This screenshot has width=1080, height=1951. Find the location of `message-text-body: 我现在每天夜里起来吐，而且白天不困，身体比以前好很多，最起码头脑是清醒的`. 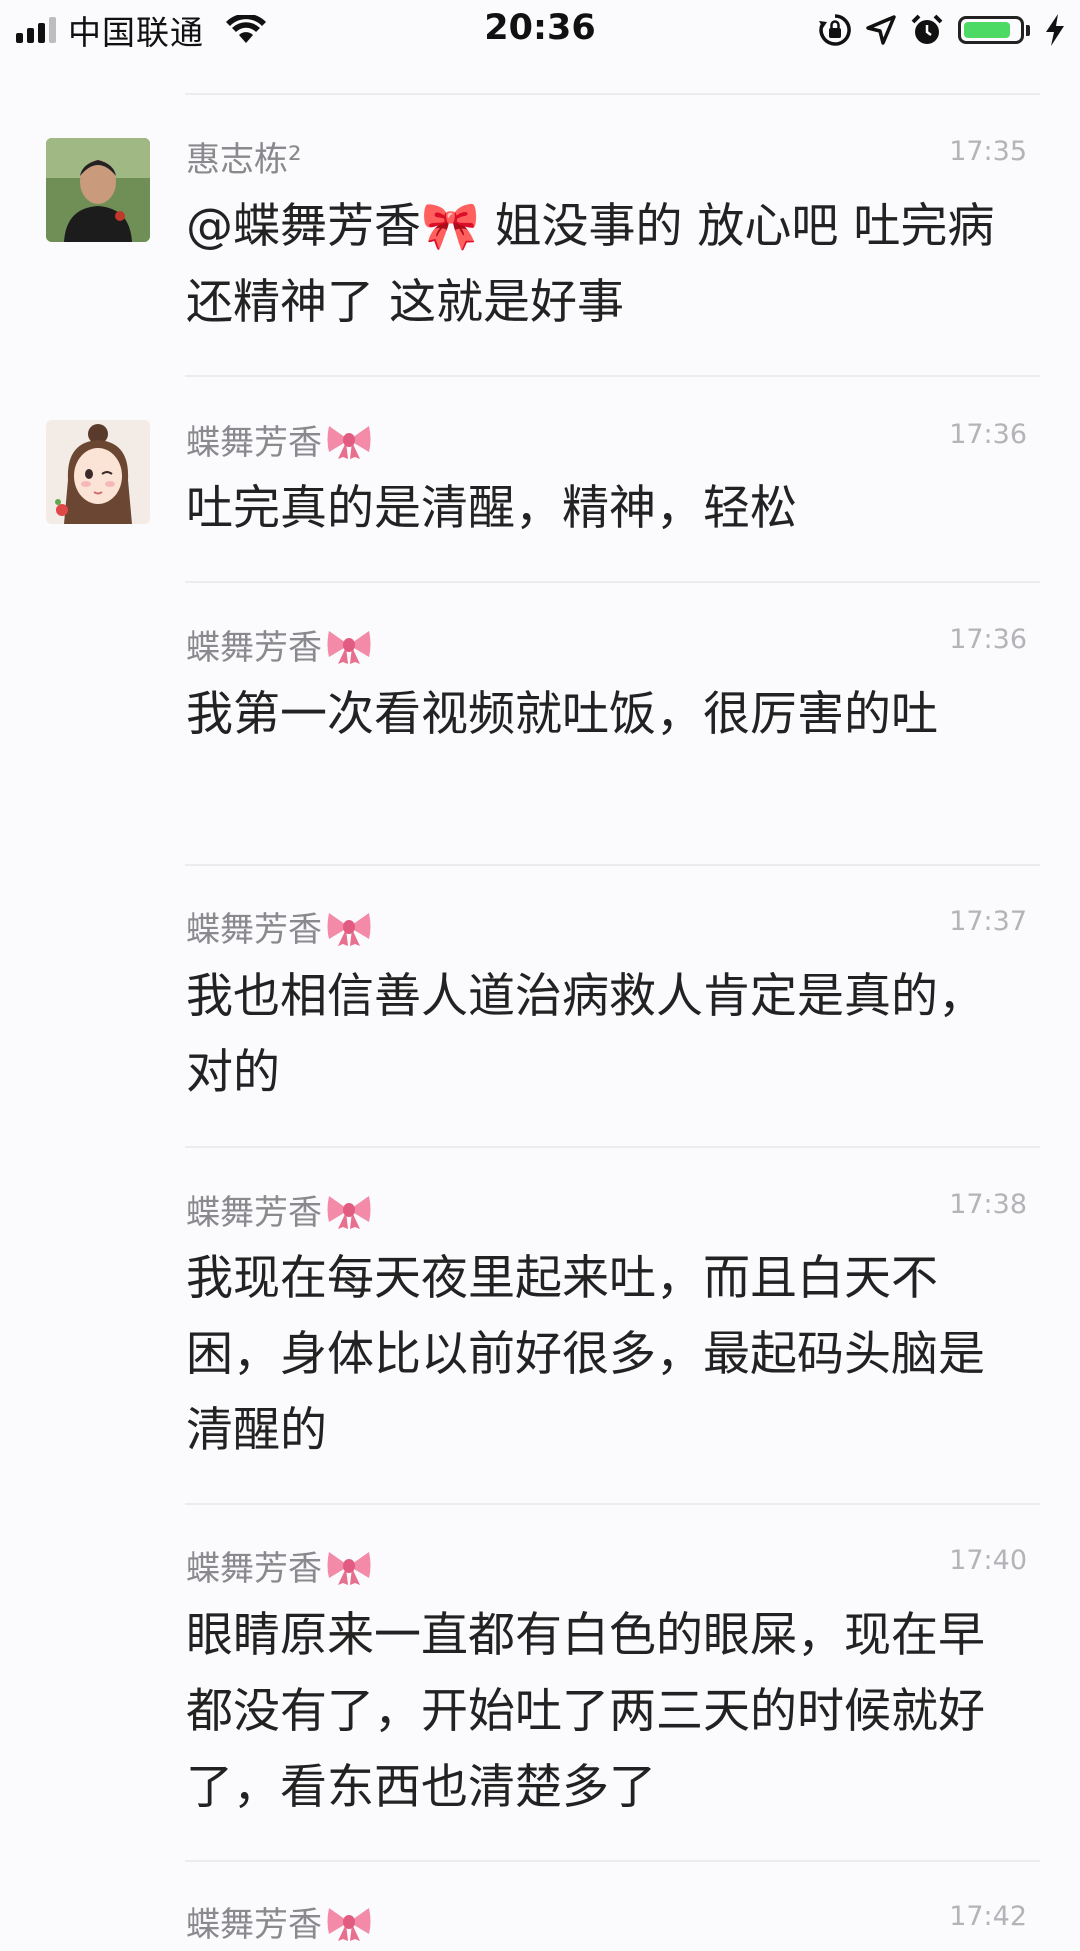

message-text-body: 我现在每天夜里起来吐，而且白天不困，身体比以前好很多，最起码头脑是清醒的 is located at coordinates (585, 1354).